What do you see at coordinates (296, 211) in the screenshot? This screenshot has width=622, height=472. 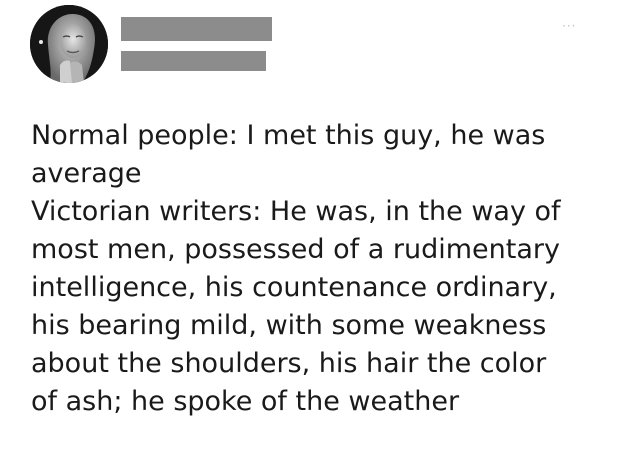 I see `tweet-text-line: Victorian writers: He was, in the way of` at bounding box center [296, 211].